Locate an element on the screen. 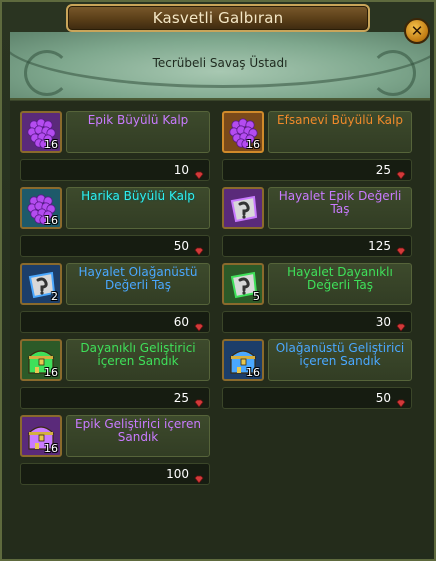 The height and width of the screenshot is (561, 436). shop-item: 16 Epik Büyülü Kalp 10 is located at coordinates (118, 147).